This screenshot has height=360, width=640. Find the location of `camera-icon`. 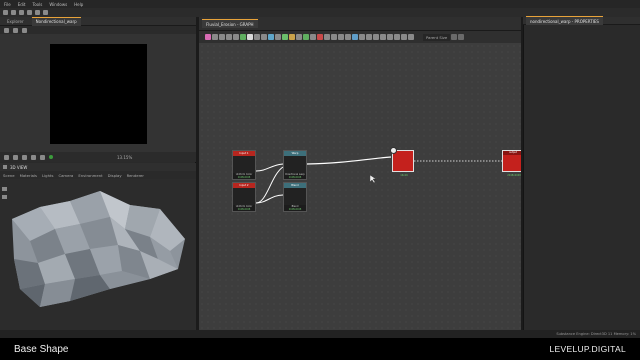

camera-icon is located at coordinates (4, 189).